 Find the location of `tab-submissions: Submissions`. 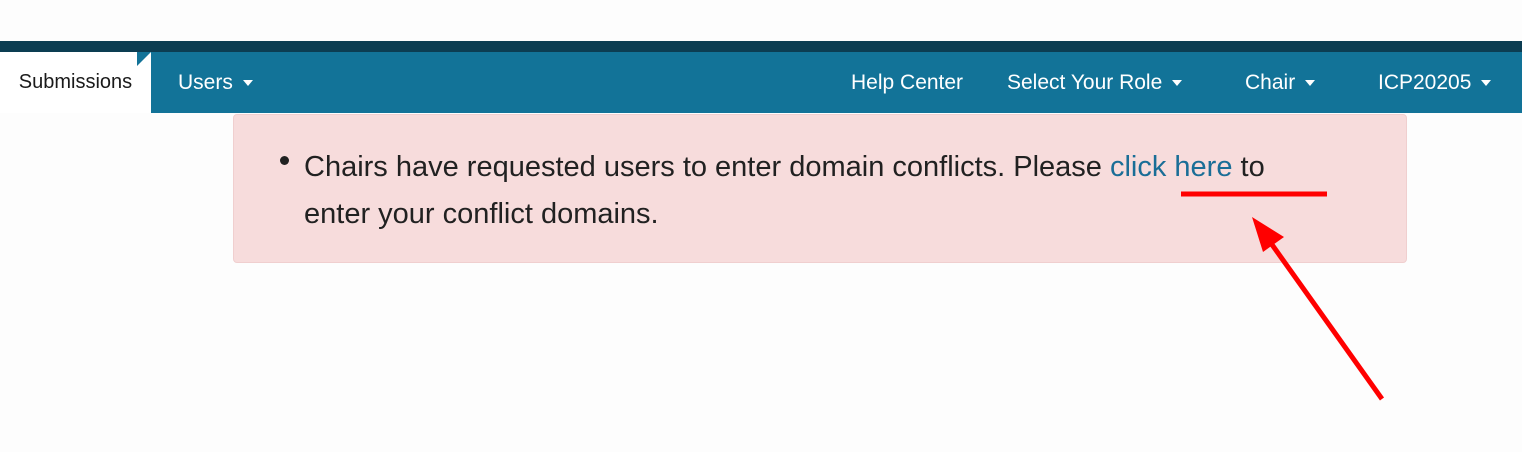

tab-submissions: Submissions is located at coordinates (75, 82).